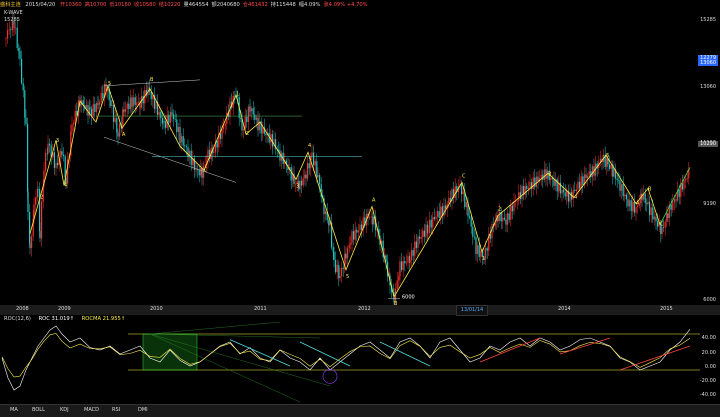  What do you see at coordinates (13, 13) in the screenshot?
I see `indicator-label: K-WAVE` at bounding box center [13, 13].